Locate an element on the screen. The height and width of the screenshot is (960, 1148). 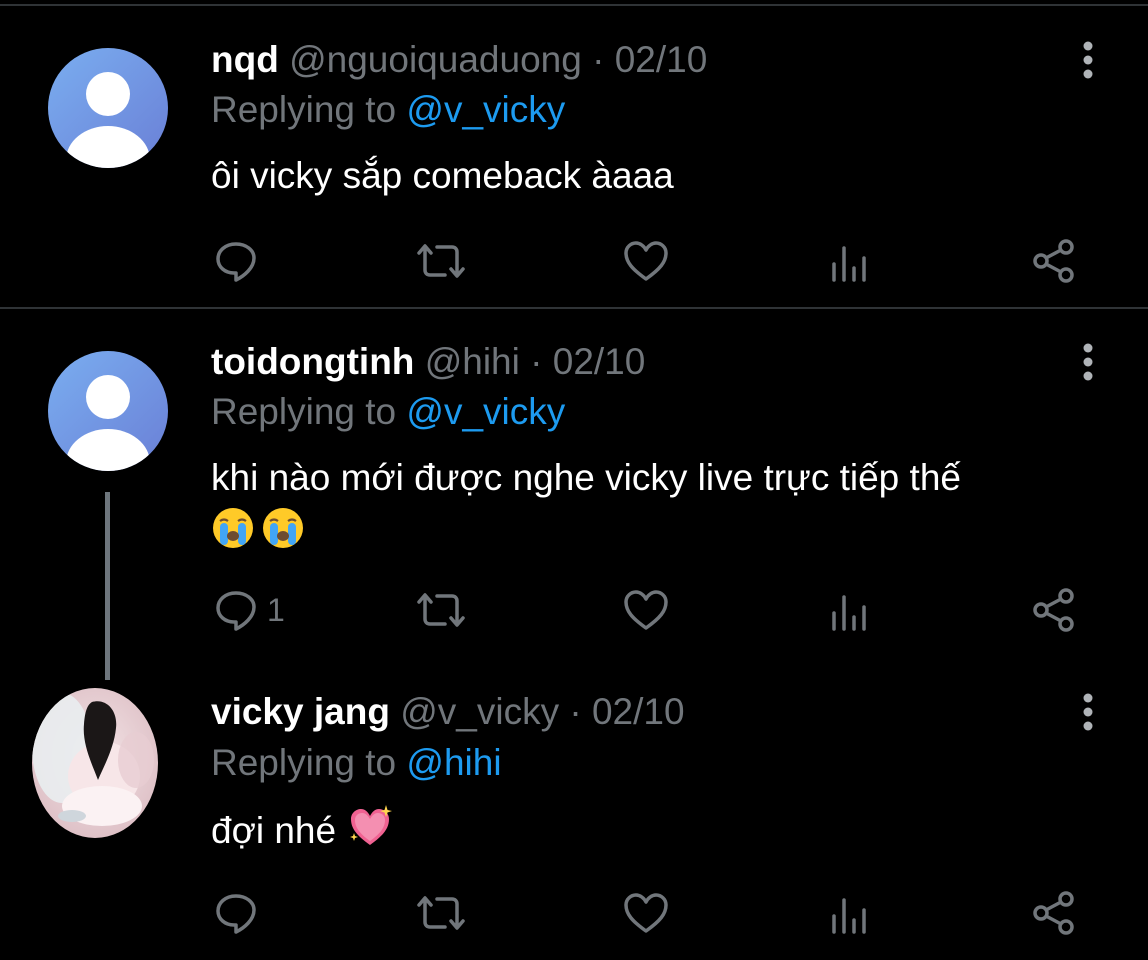
tweet-text: ôi vicky sắp comeback àaaa is located at coordinates (651, 176).